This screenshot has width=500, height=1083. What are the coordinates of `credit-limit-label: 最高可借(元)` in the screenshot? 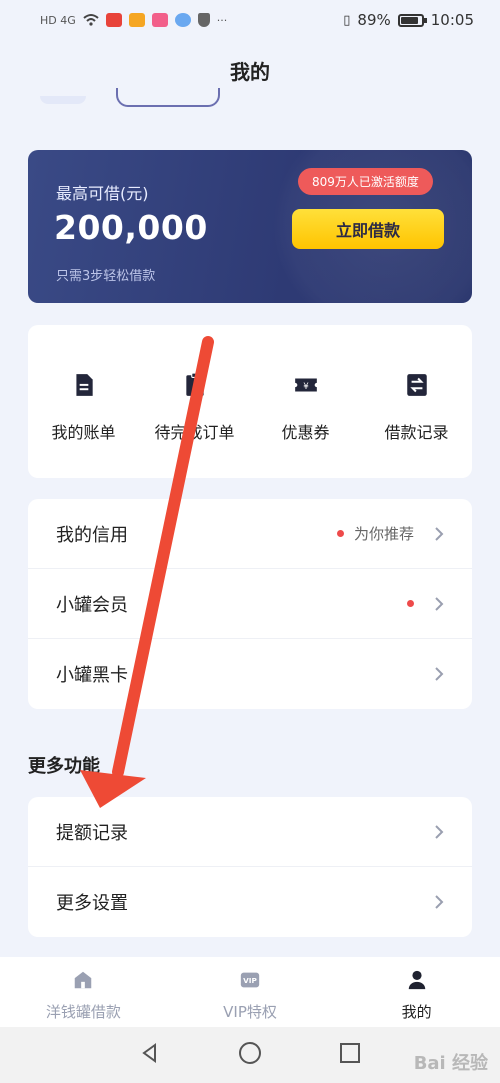 It's located at (102, 193).